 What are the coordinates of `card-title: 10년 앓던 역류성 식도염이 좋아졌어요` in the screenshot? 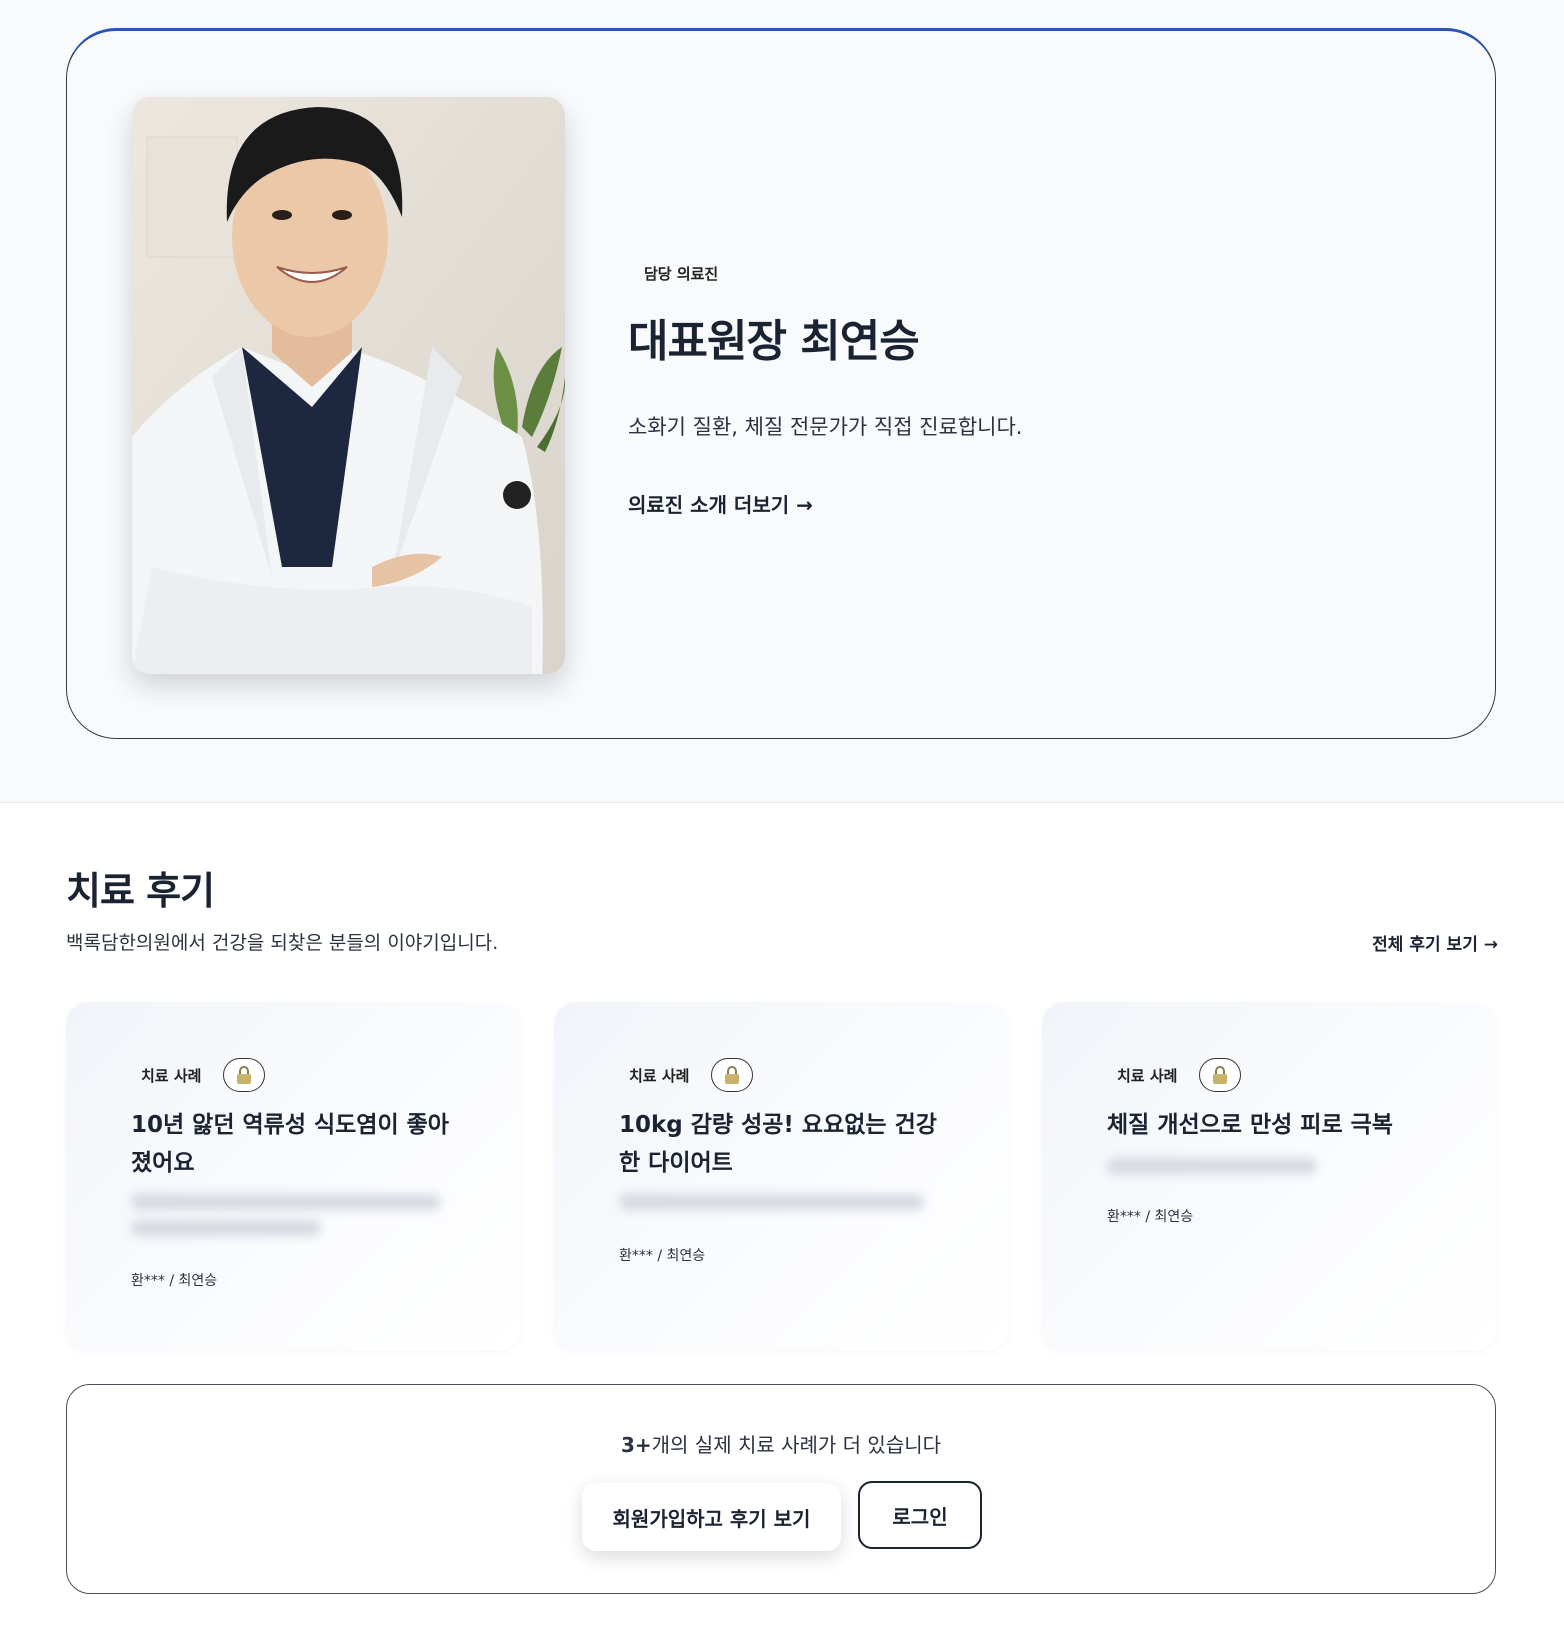 It's located at (290, 1144).